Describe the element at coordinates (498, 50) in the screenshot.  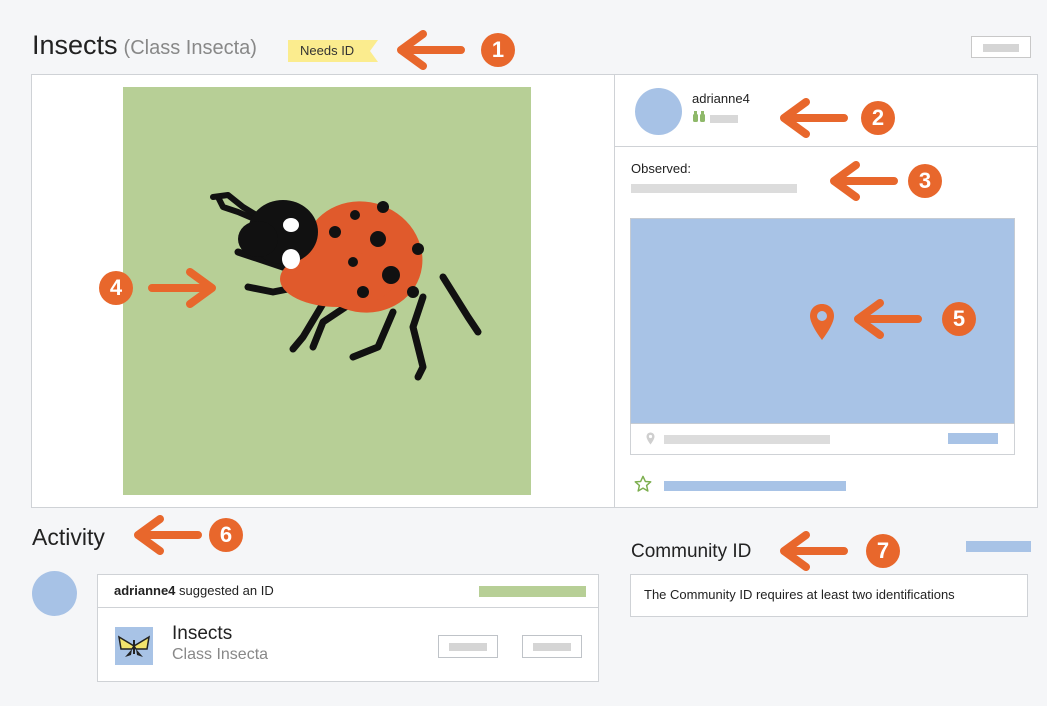
I see `callout-1: 1` at that location.